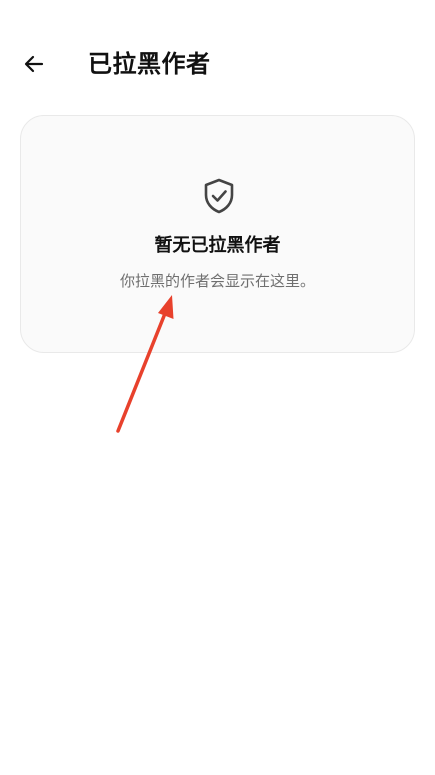 The width and height of the screenshot is (435, 775). What do you see at coordinates (149, 64) in the screenshot?
I see `page-title: 已拉黑作者` at bounding box center [149, 64].